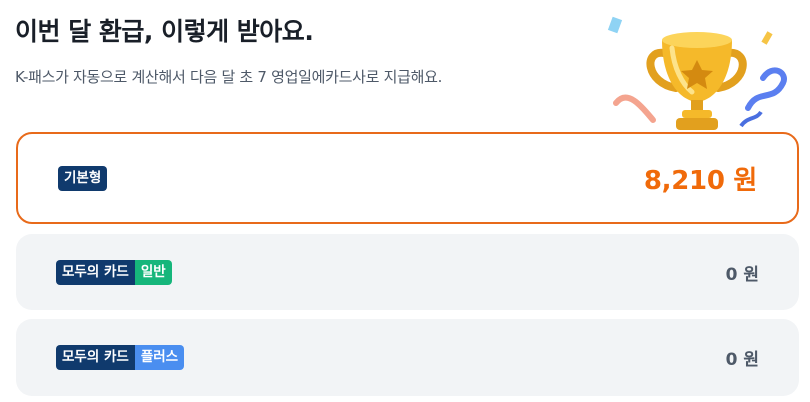 This screenshot has width=810, height=402. I want to click on card-type-badge: 모두의 카드 플러스, so click(120, 357).